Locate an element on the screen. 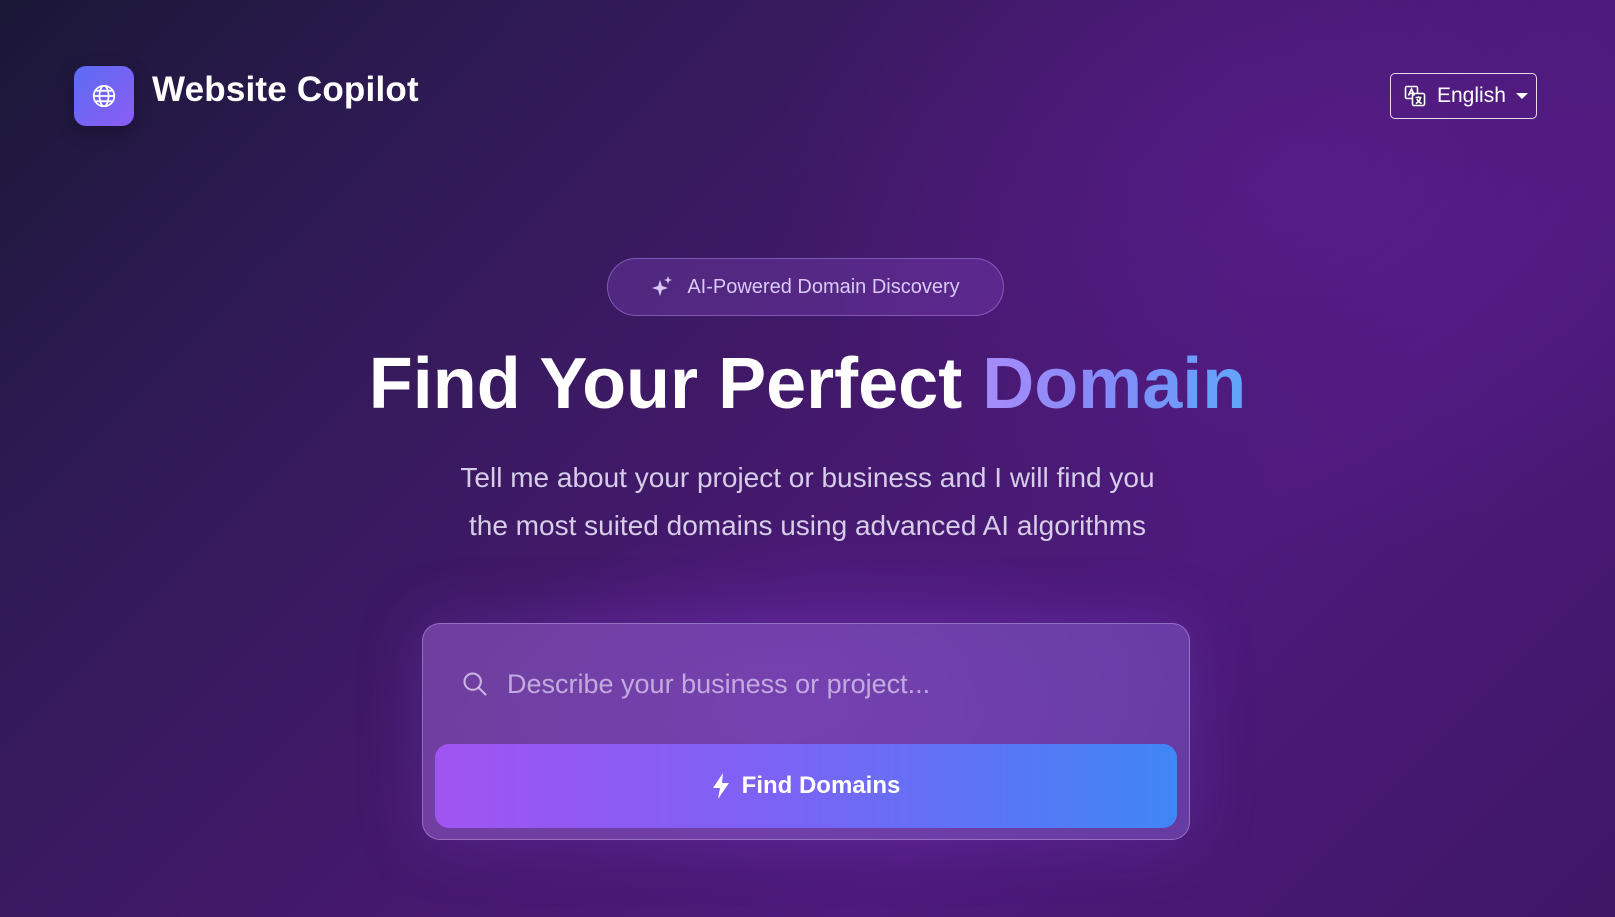 The width and height of the screenshot is (1615, 917). chevron-down-icon is located at coordinates (1521, 96).